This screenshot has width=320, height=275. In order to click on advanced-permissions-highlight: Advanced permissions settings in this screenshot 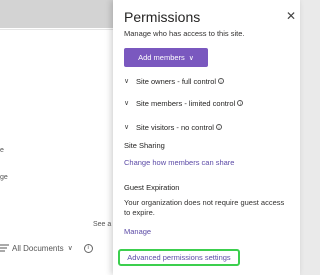, I will do `click(179, 257)`.